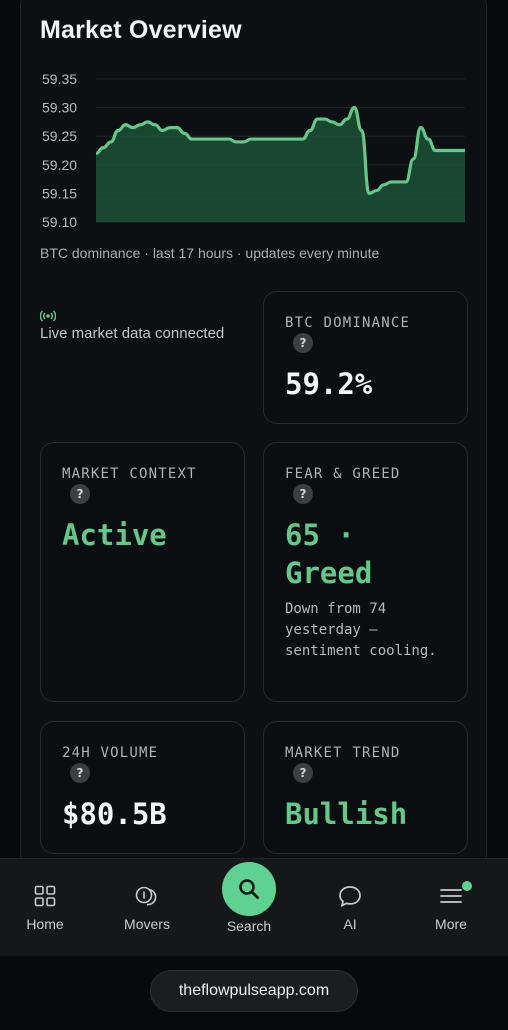  Describe the element at coordinates (451, 896) in the screenshot. I see `menu-icon` at that location.